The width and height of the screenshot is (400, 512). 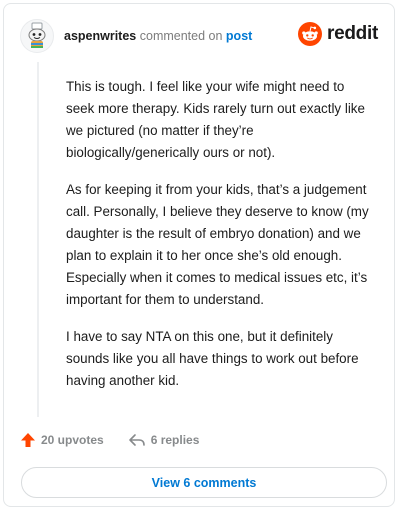 I want to click on upvote-count: 20 upvotes, so click(x=72, y=440).